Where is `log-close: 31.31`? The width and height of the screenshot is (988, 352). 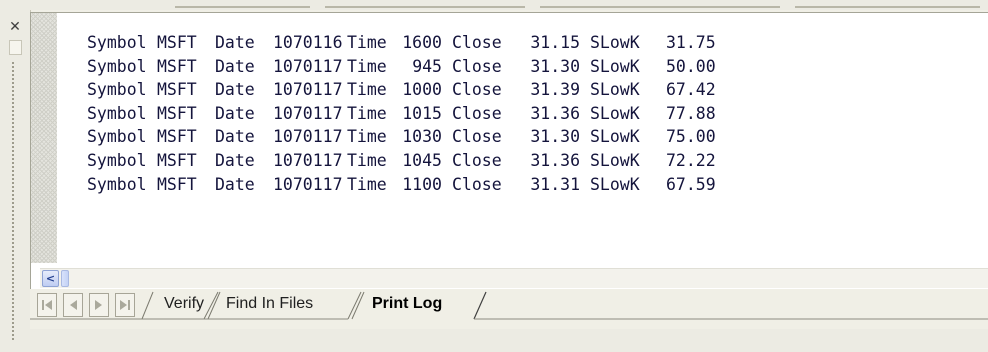
log-close: 31.31 is located at coordinates (555, 184).